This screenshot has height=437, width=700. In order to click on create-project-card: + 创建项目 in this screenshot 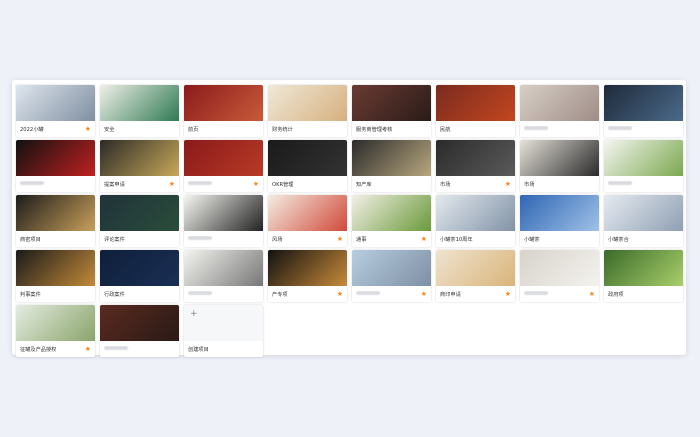, I will do `click(223, 331)`.